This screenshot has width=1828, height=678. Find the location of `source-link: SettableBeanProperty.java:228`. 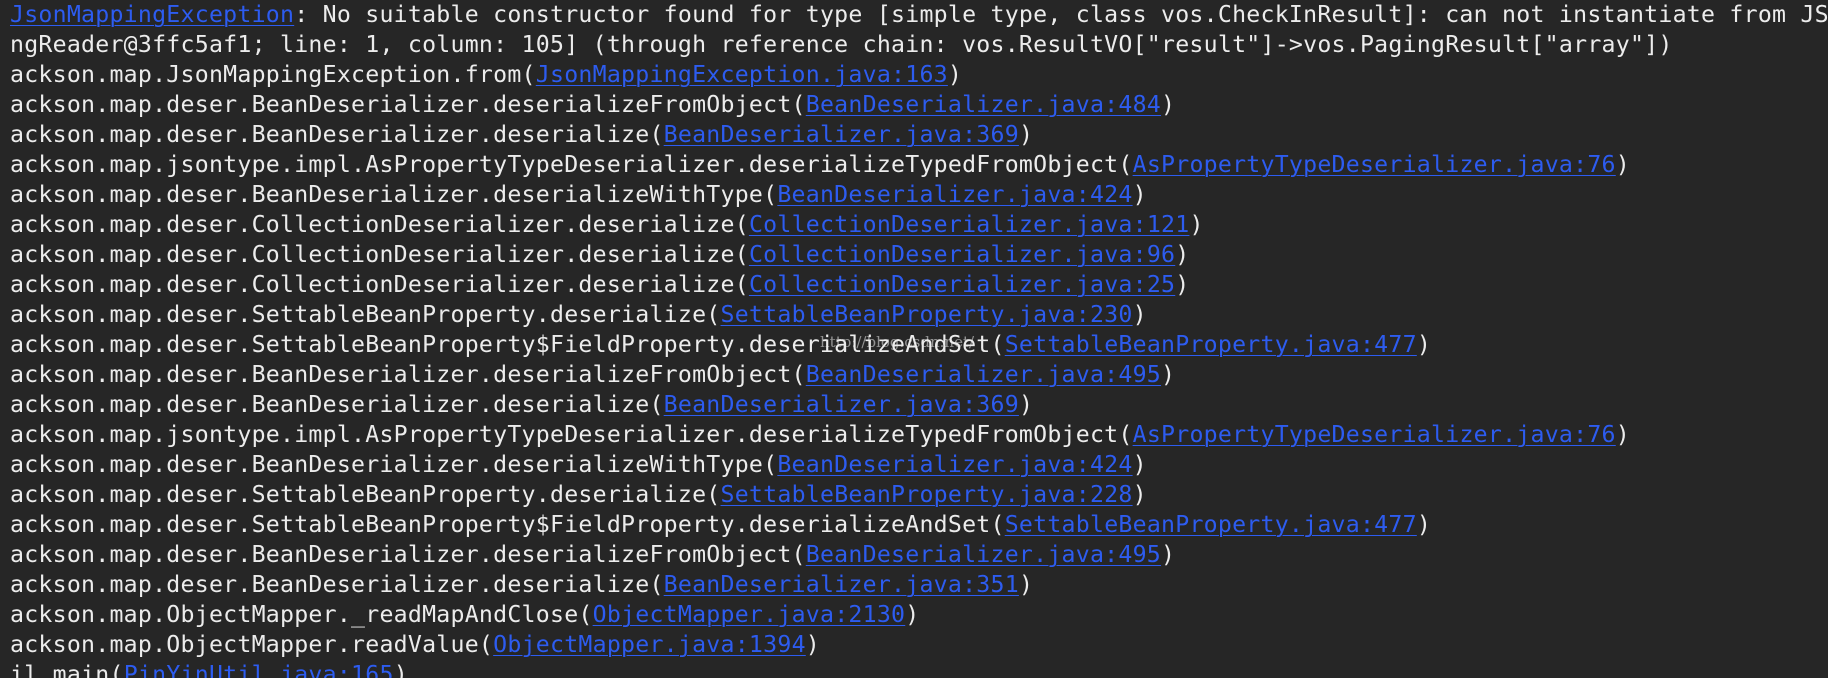

source-link: SettableBeanProperty.java:228 is located at coordinates (927, 494).